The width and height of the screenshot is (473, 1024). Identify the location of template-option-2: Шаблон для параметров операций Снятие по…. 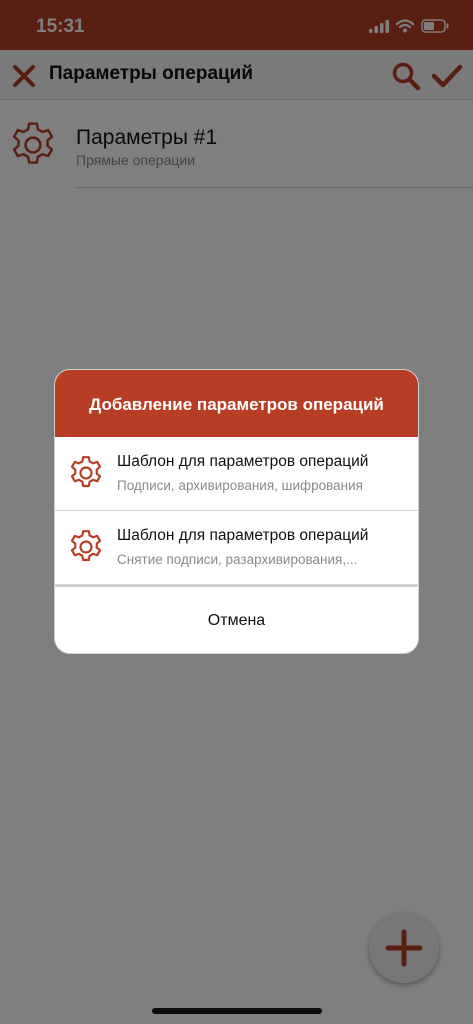
(236, 548).